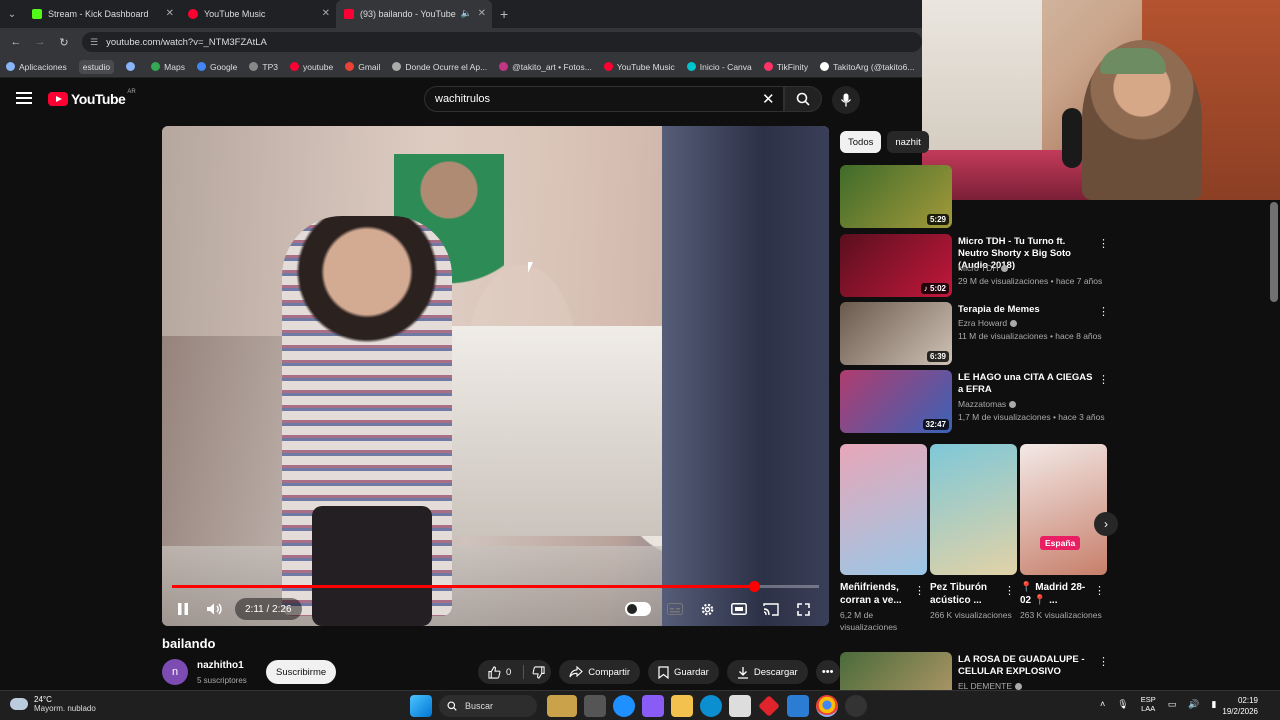 This screenshot has width=1280, height=720. Describe the element at coordinates (538, 672) in the screenshot. I see `thumbs-down-icon` at that location.